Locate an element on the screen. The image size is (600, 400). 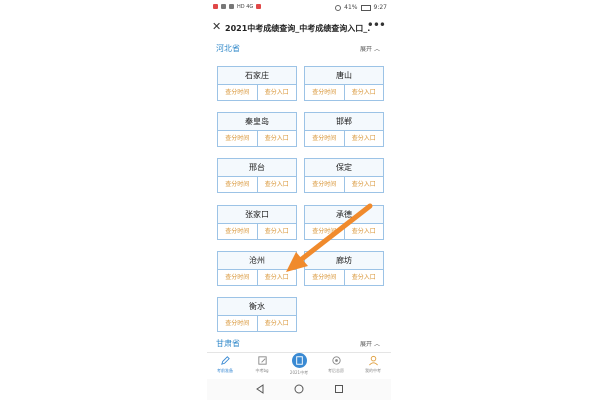
more-options-icon: ••• is located at coordinates (376, 25).